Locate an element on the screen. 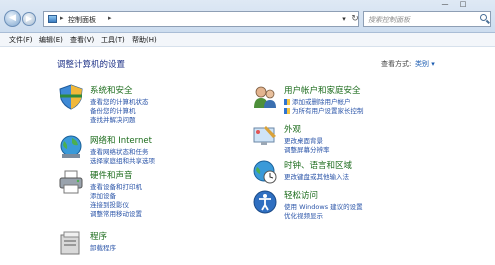 The height and width of the screenshot is (265, 495). category-title: 系统和安全 is located at coordinates (111, 90).